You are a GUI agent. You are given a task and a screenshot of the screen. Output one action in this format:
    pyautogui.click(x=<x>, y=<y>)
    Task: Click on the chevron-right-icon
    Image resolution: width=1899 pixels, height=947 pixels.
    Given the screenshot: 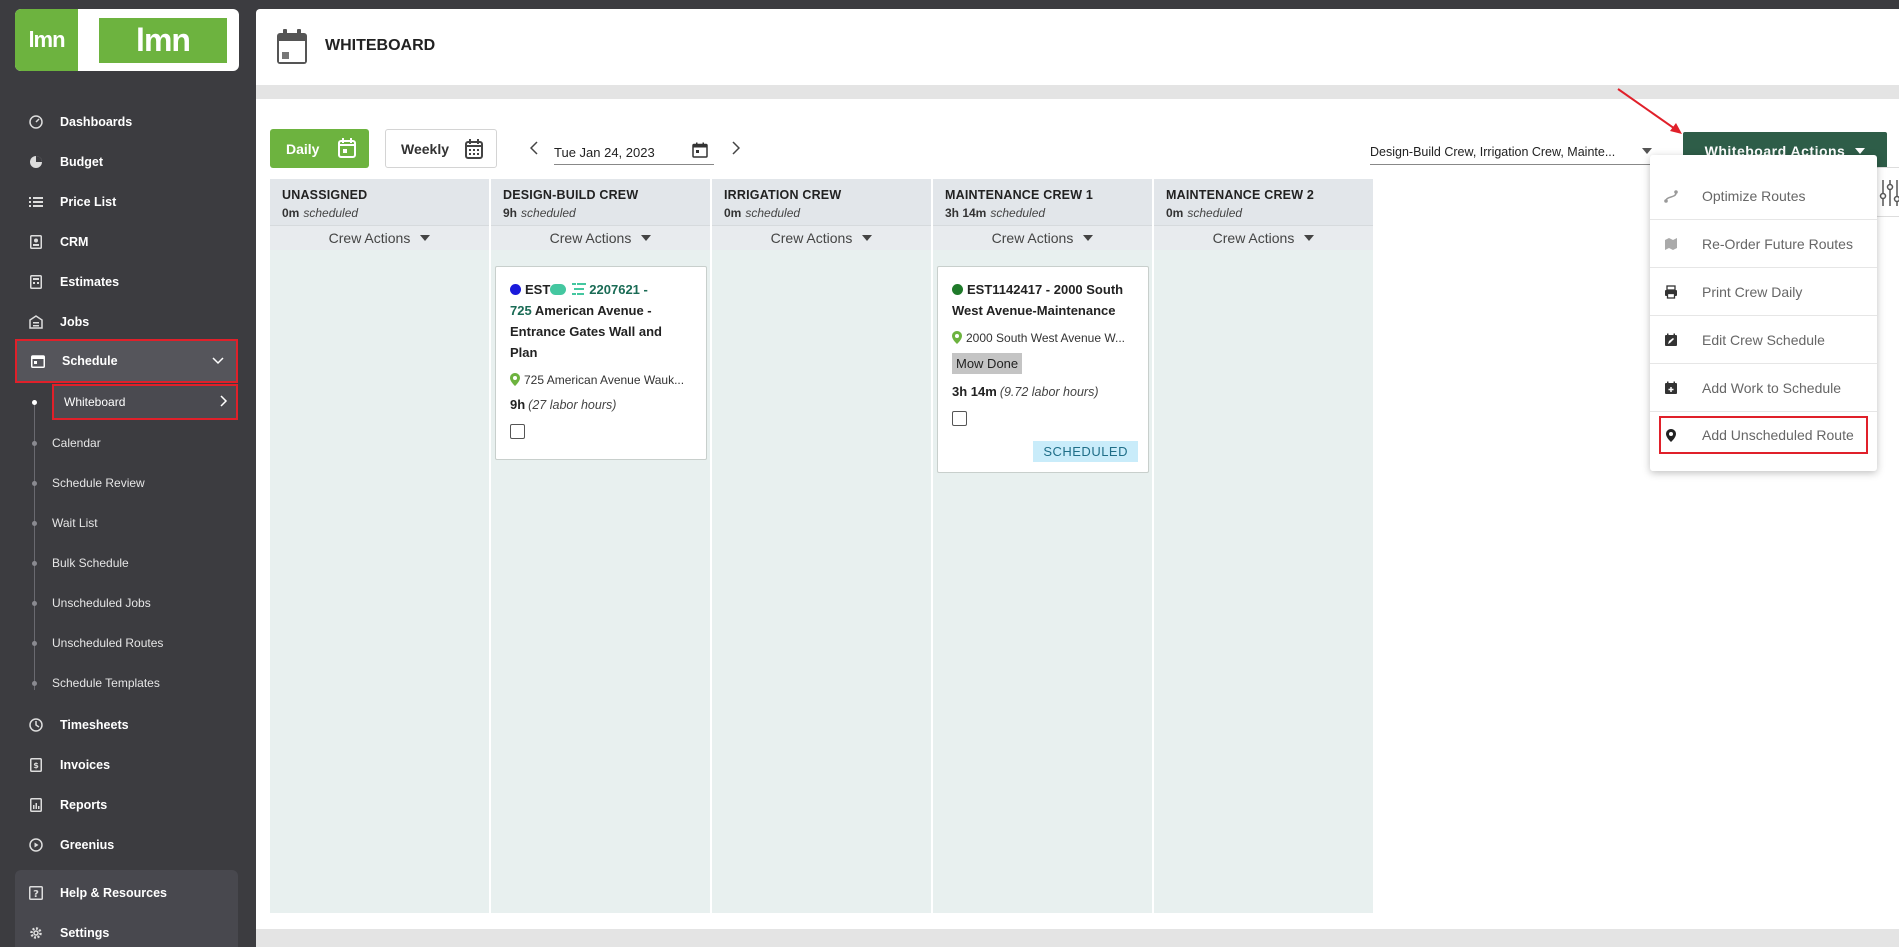 What is the action you would take?
    pyautogui.click(x=736, y=148)
    